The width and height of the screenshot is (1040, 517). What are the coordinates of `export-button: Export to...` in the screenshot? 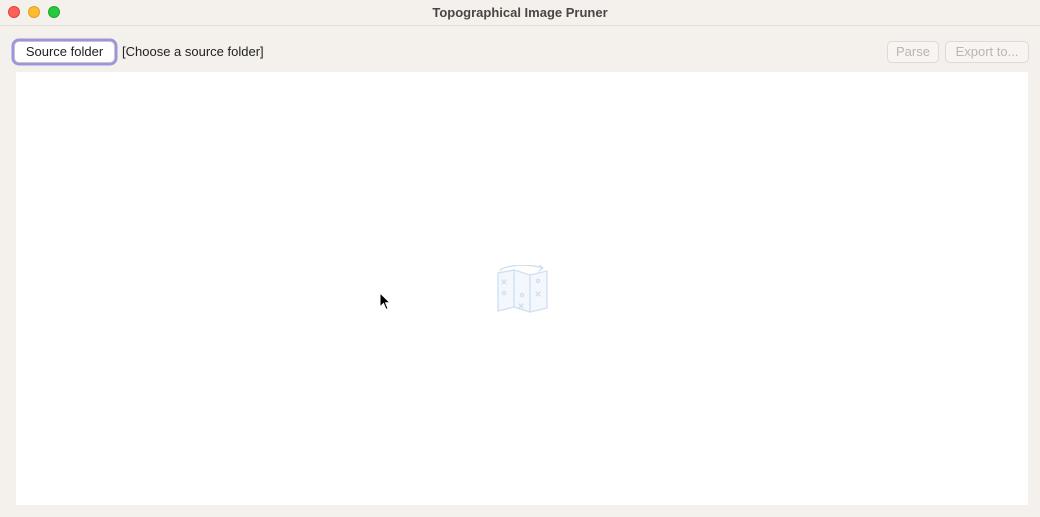 It's located at (987, 52).